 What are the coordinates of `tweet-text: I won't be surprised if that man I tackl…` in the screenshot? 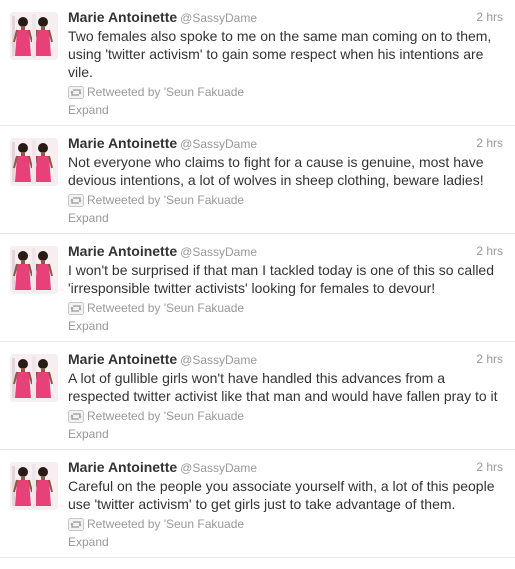 It's located at (281, 279).